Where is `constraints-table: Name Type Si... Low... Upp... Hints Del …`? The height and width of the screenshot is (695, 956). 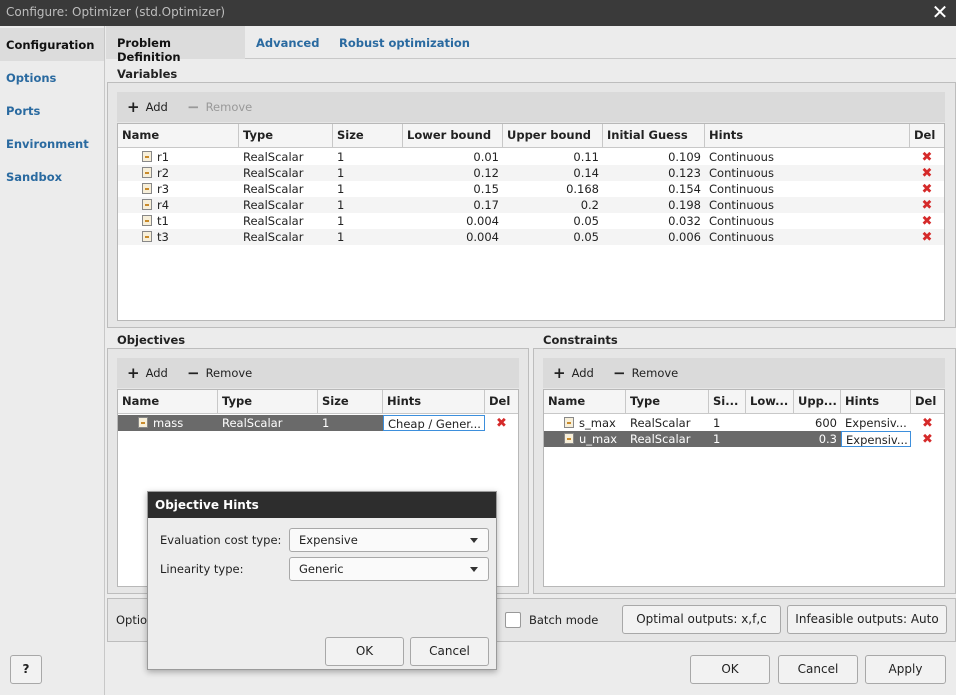
constraints-table: Name Type Si... Low... Upp... Hints Del … is located at coordinates (744, 488).